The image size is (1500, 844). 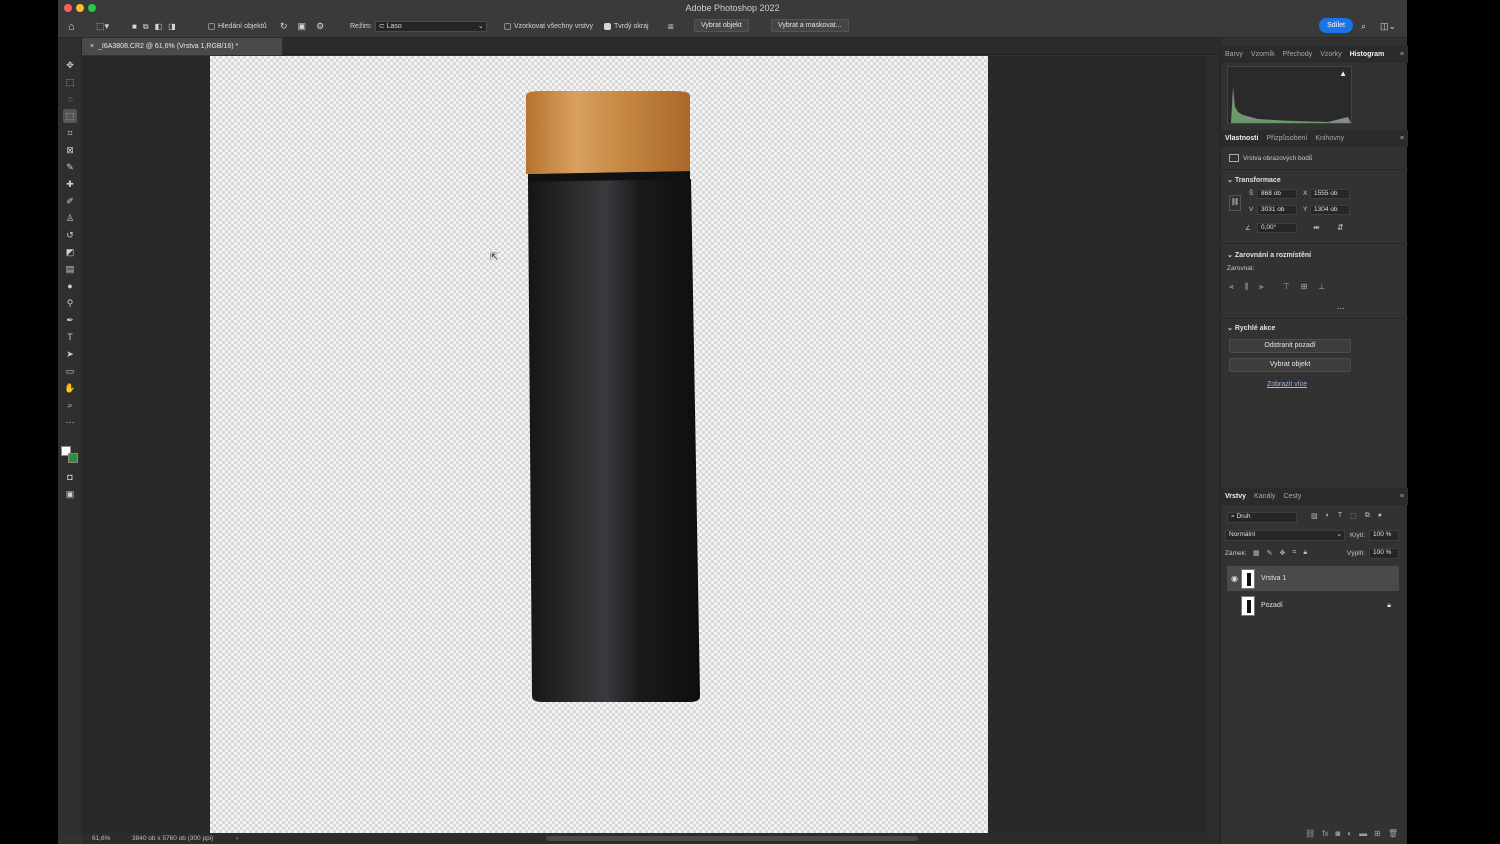 I want to click on cloud-icon: ⧈, so click(x=671, y=27).